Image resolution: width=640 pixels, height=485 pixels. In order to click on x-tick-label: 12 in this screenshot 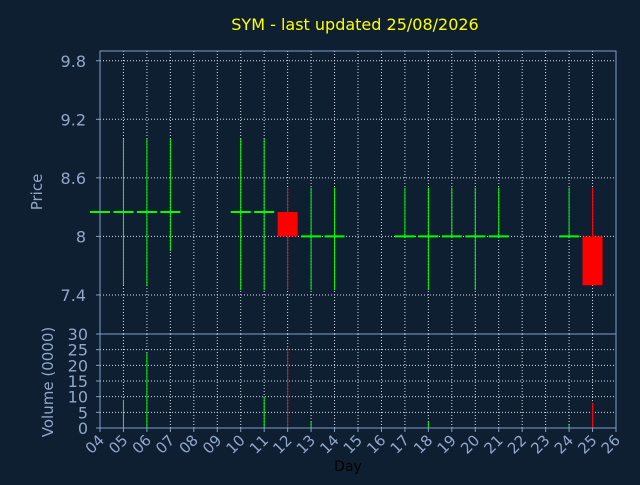, I will do `click(282, 444)`.